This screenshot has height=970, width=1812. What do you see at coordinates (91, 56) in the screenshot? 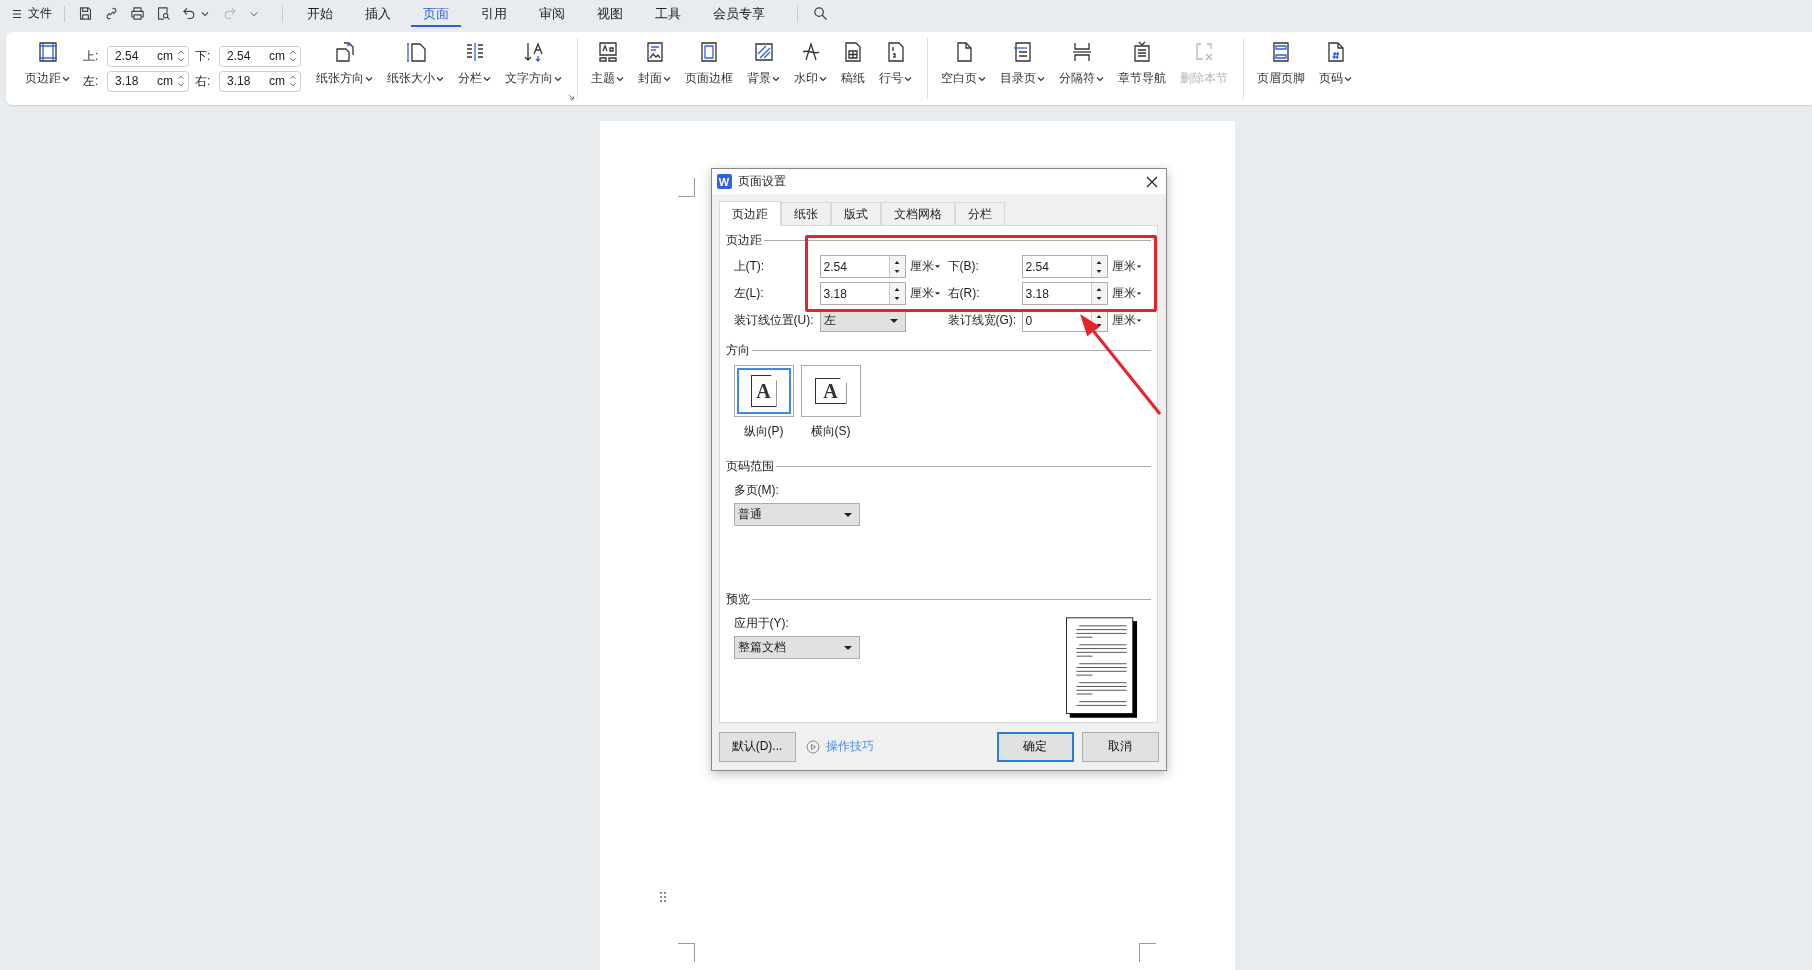
I see `margin-label: 上:` at bounding box center [91, 56].